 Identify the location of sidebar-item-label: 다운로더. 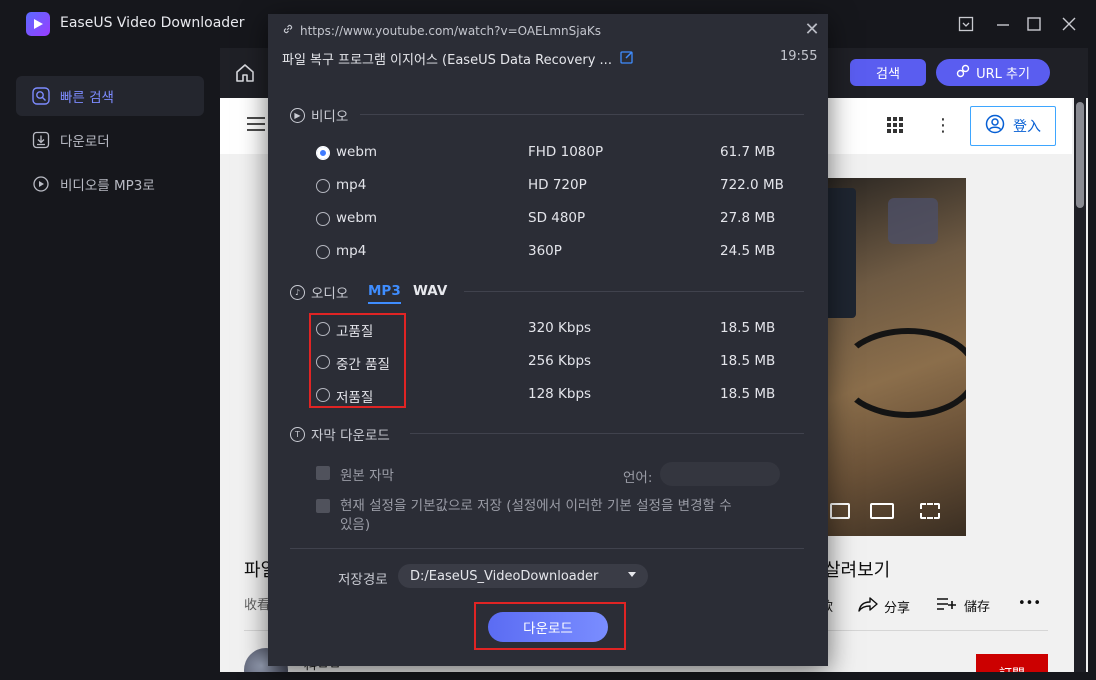
(85, 142).